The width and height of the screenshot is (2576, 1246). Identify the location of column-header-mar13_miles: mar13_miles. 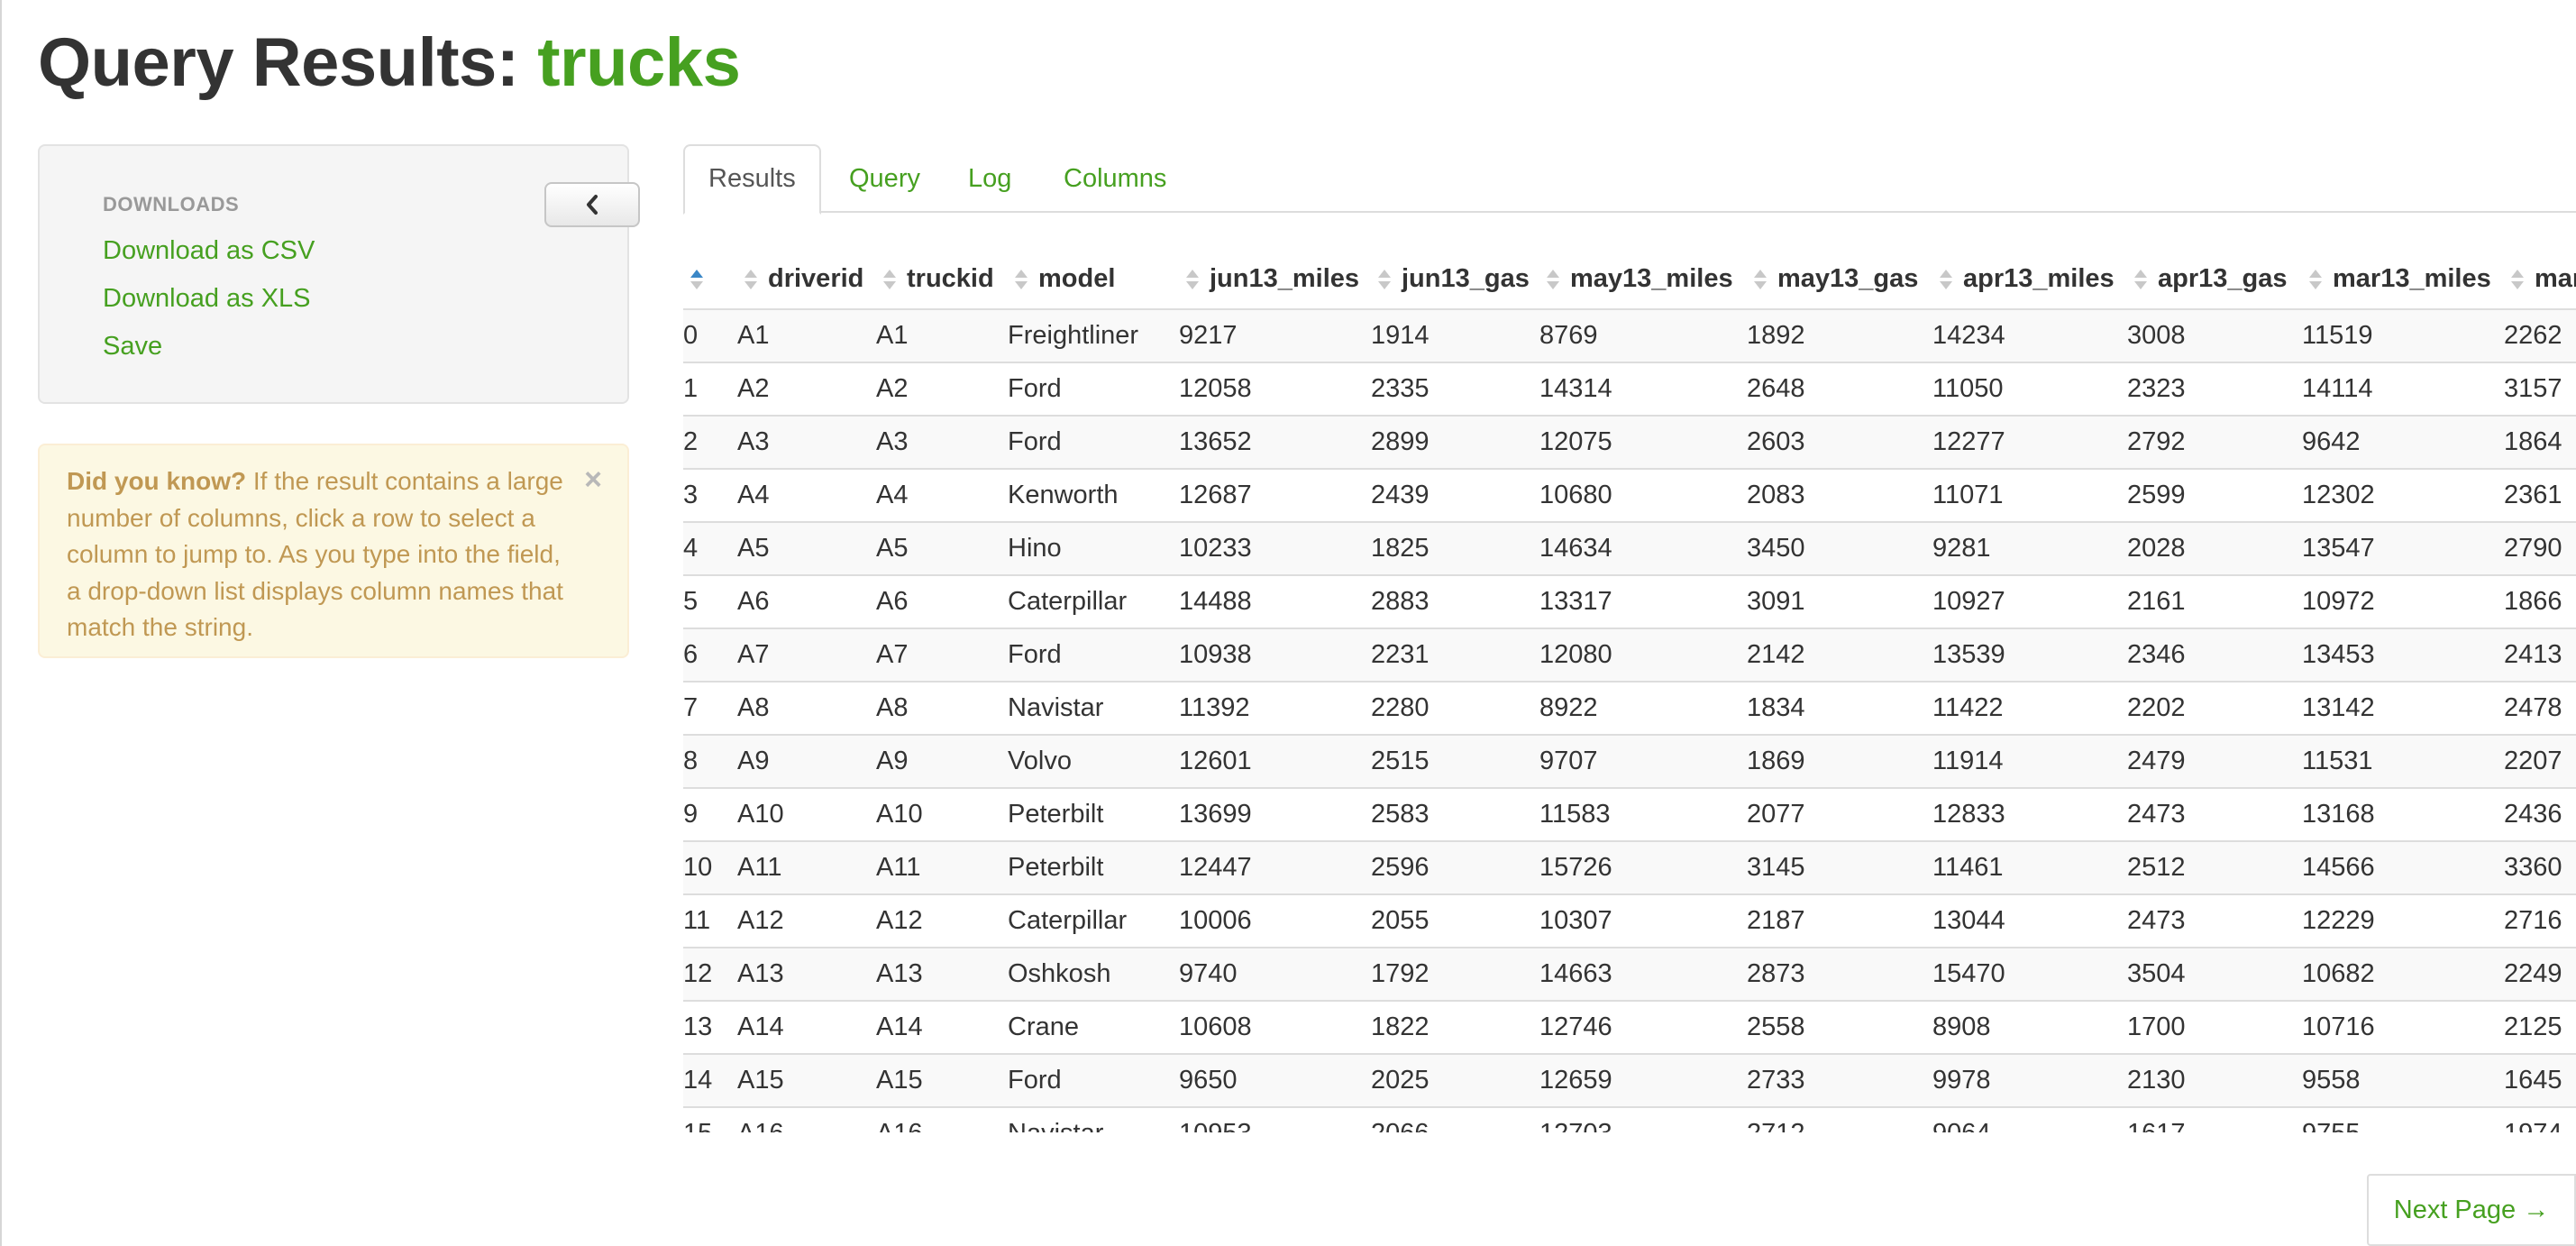
(2403, 279).